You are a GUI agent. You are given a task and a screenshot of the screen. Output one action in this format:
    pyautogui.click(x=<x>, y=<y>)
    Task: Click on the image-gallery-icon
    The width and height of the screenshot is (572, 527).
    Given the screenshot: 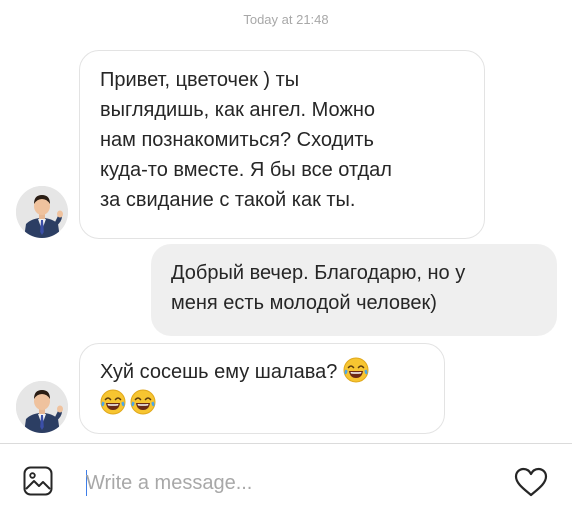 What is the action you would take?
    pyautogui.click(x=38, y=481)
    